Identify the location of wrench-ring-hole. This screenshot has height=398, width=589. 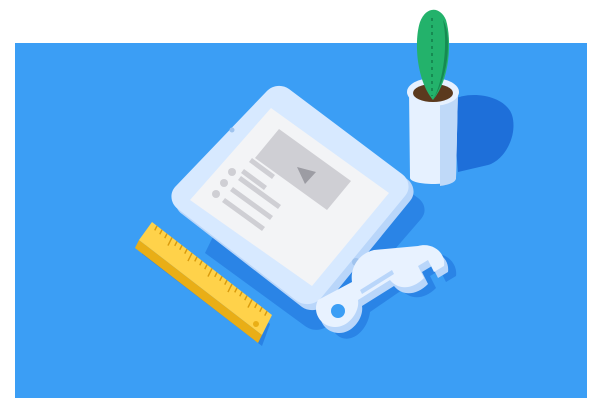
(338, 311).